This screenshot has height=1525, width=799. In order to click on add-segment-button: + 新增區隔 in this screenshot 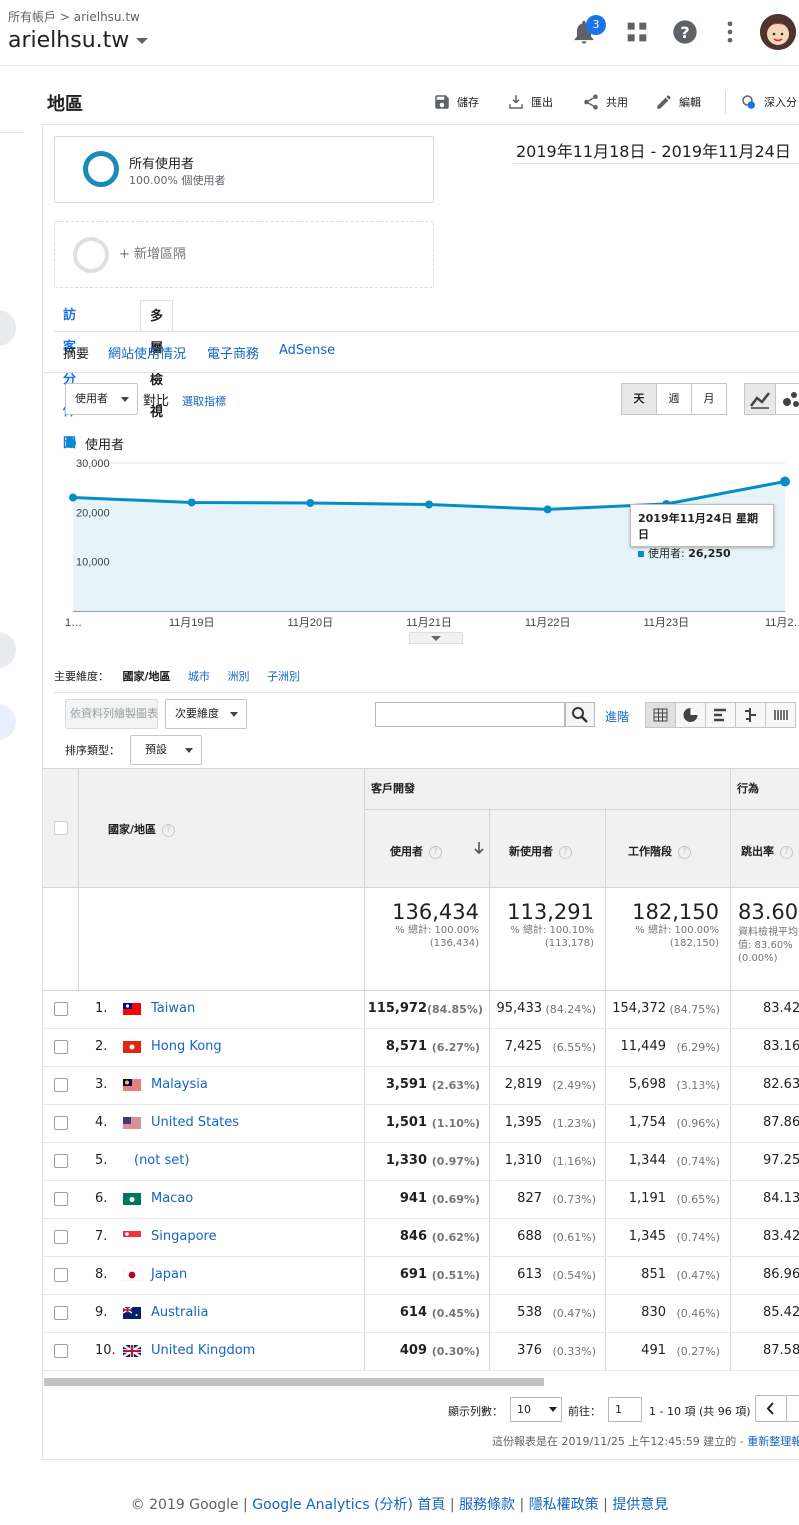, I will do `click(244, 254)`.